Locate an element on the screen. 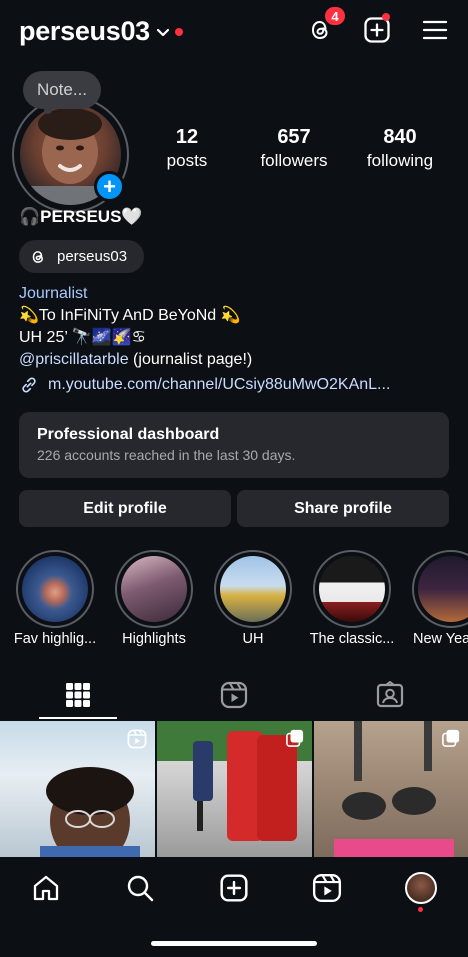  nav-create is located at coordinates (234, 888).